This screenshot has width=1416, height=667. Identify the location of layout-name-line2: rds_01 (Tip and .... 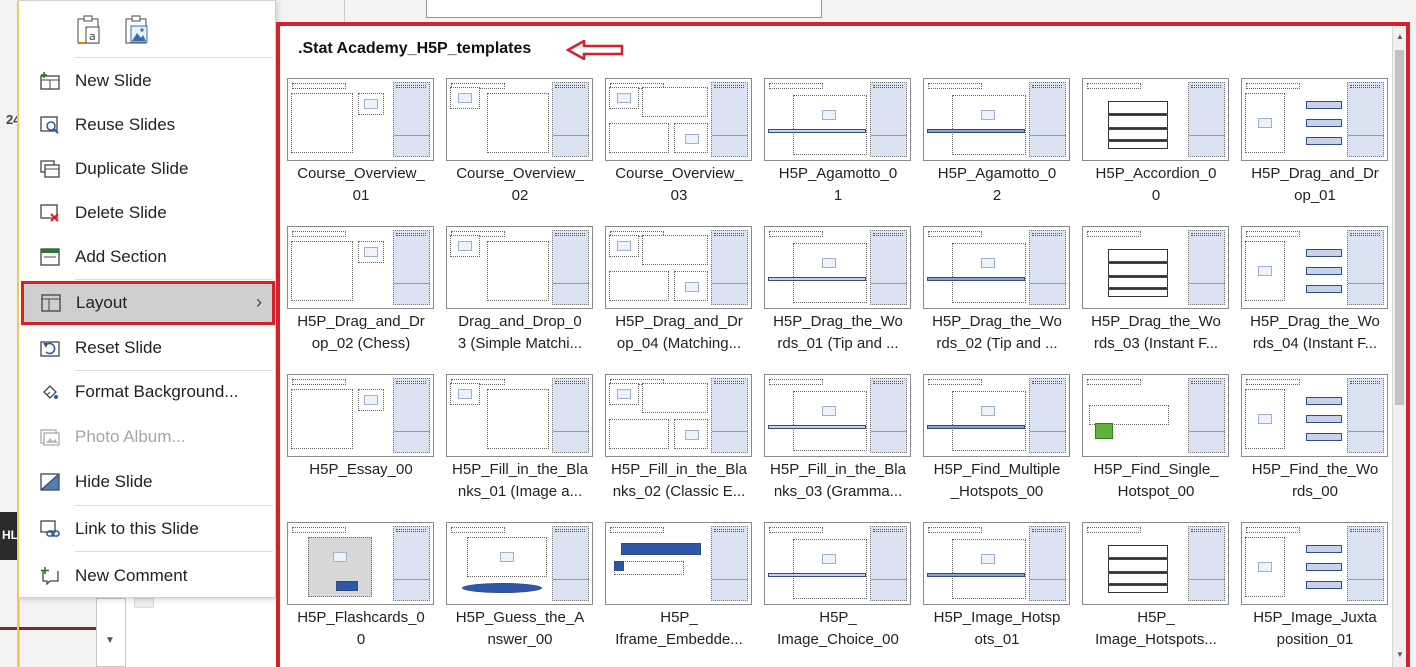
(838, 343).